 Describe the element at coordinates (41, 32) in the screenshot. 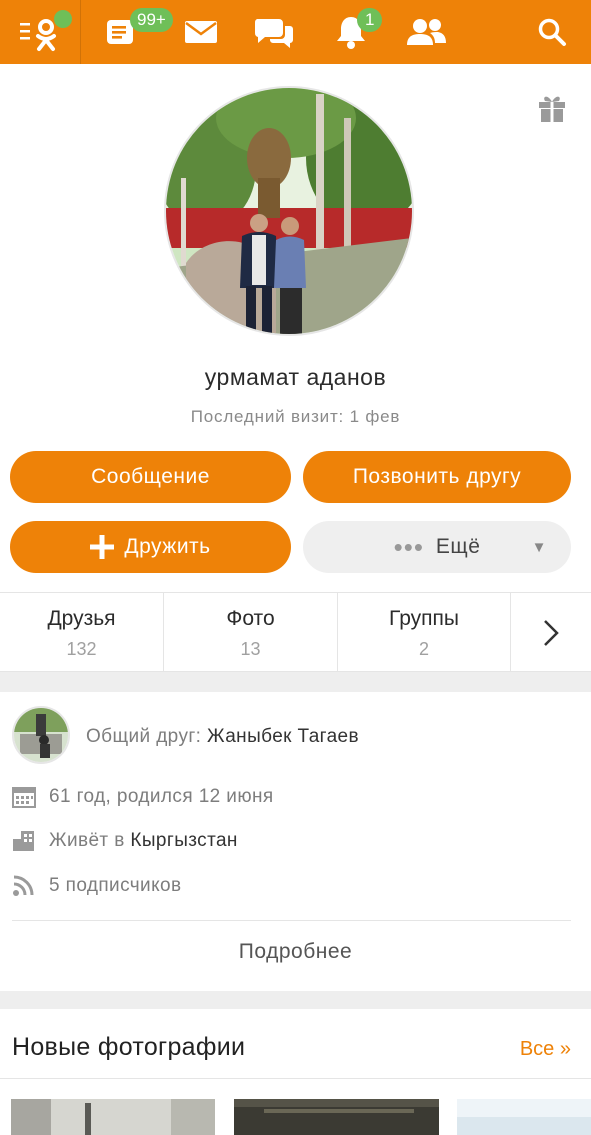

I see `menu-logo-button` at that location.